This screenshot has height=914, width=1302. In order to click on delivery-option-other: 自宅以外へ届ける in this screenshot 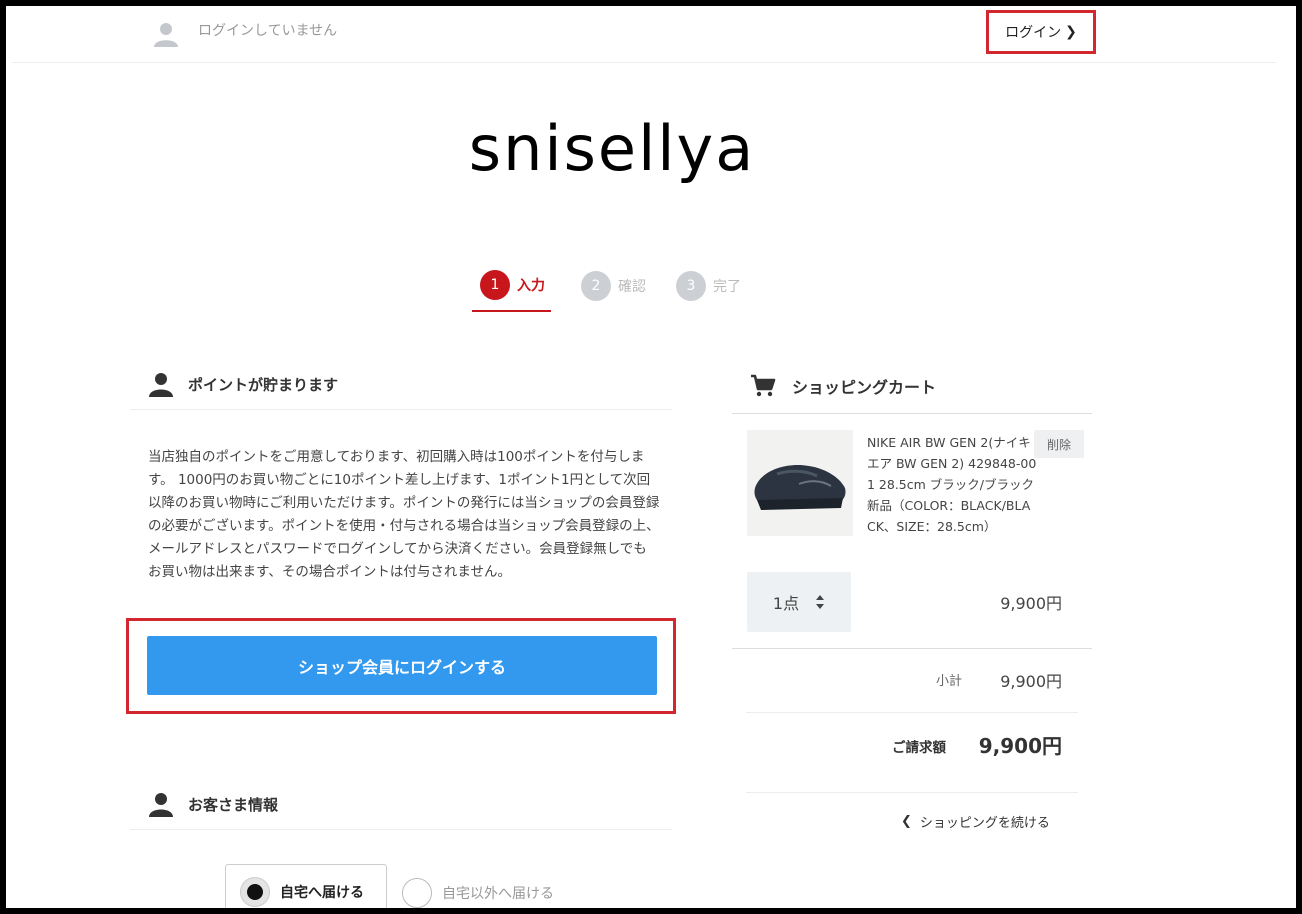, I will do `click(478, 893)`.